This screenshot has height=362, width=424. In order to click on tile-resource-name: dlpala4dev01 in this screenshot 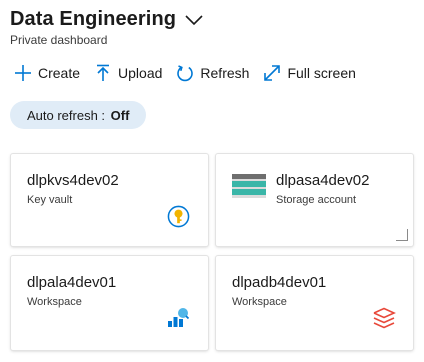, I will do `click(72, 282)`.